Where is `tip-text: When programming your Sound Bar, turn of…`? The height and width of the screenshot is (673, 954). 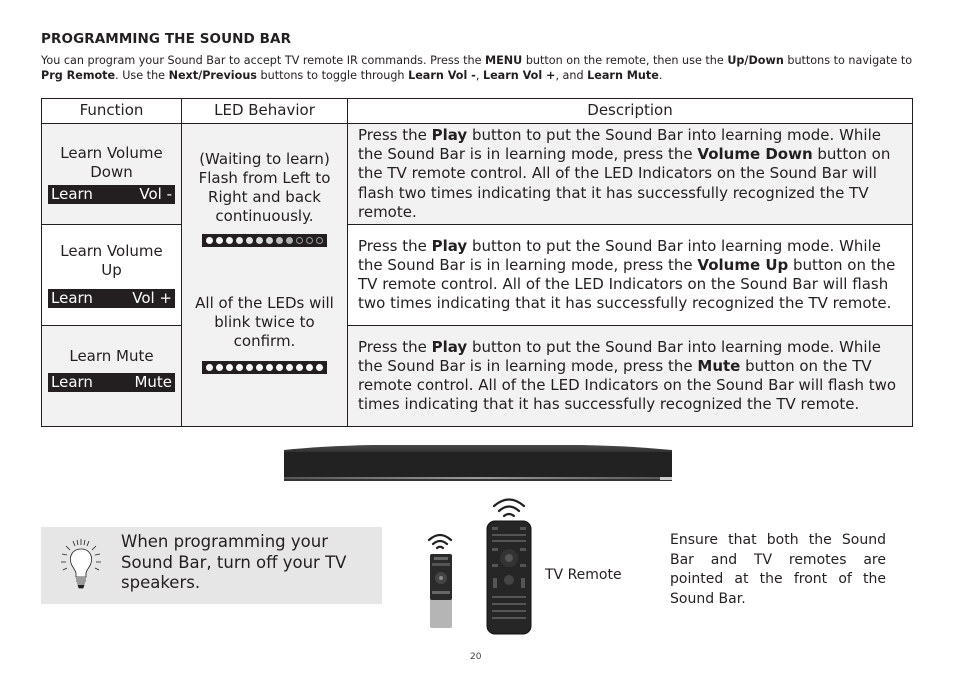 tip-text: When programming your Sound Bar, turn of… is located at coordinates (234, 562).